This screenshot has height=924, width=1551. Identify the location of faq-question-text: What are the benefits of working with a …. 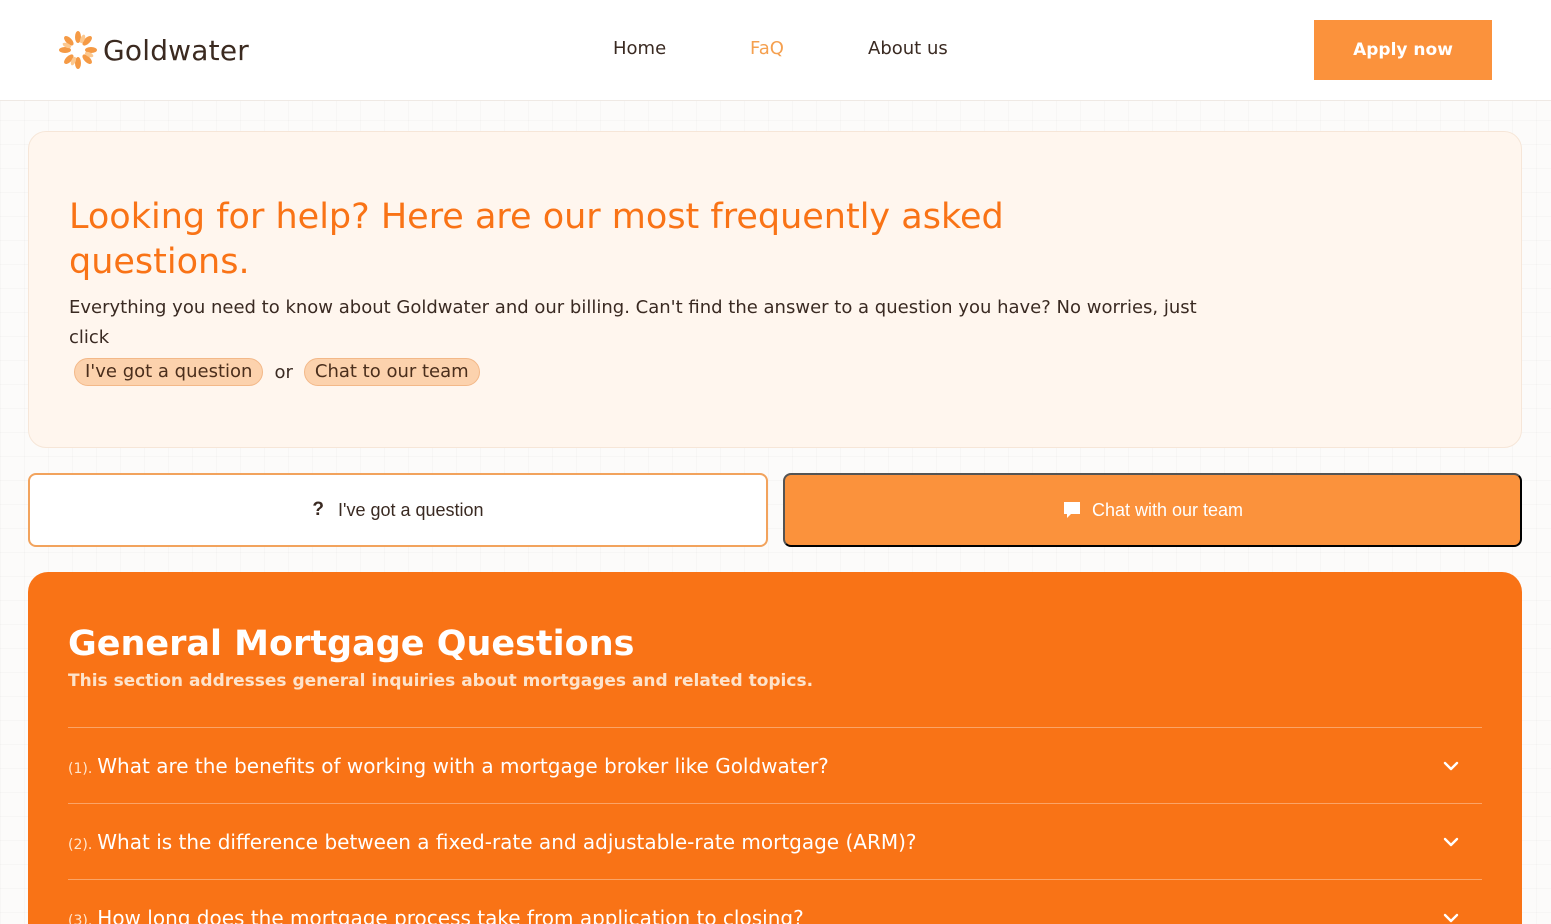
(463, 765).